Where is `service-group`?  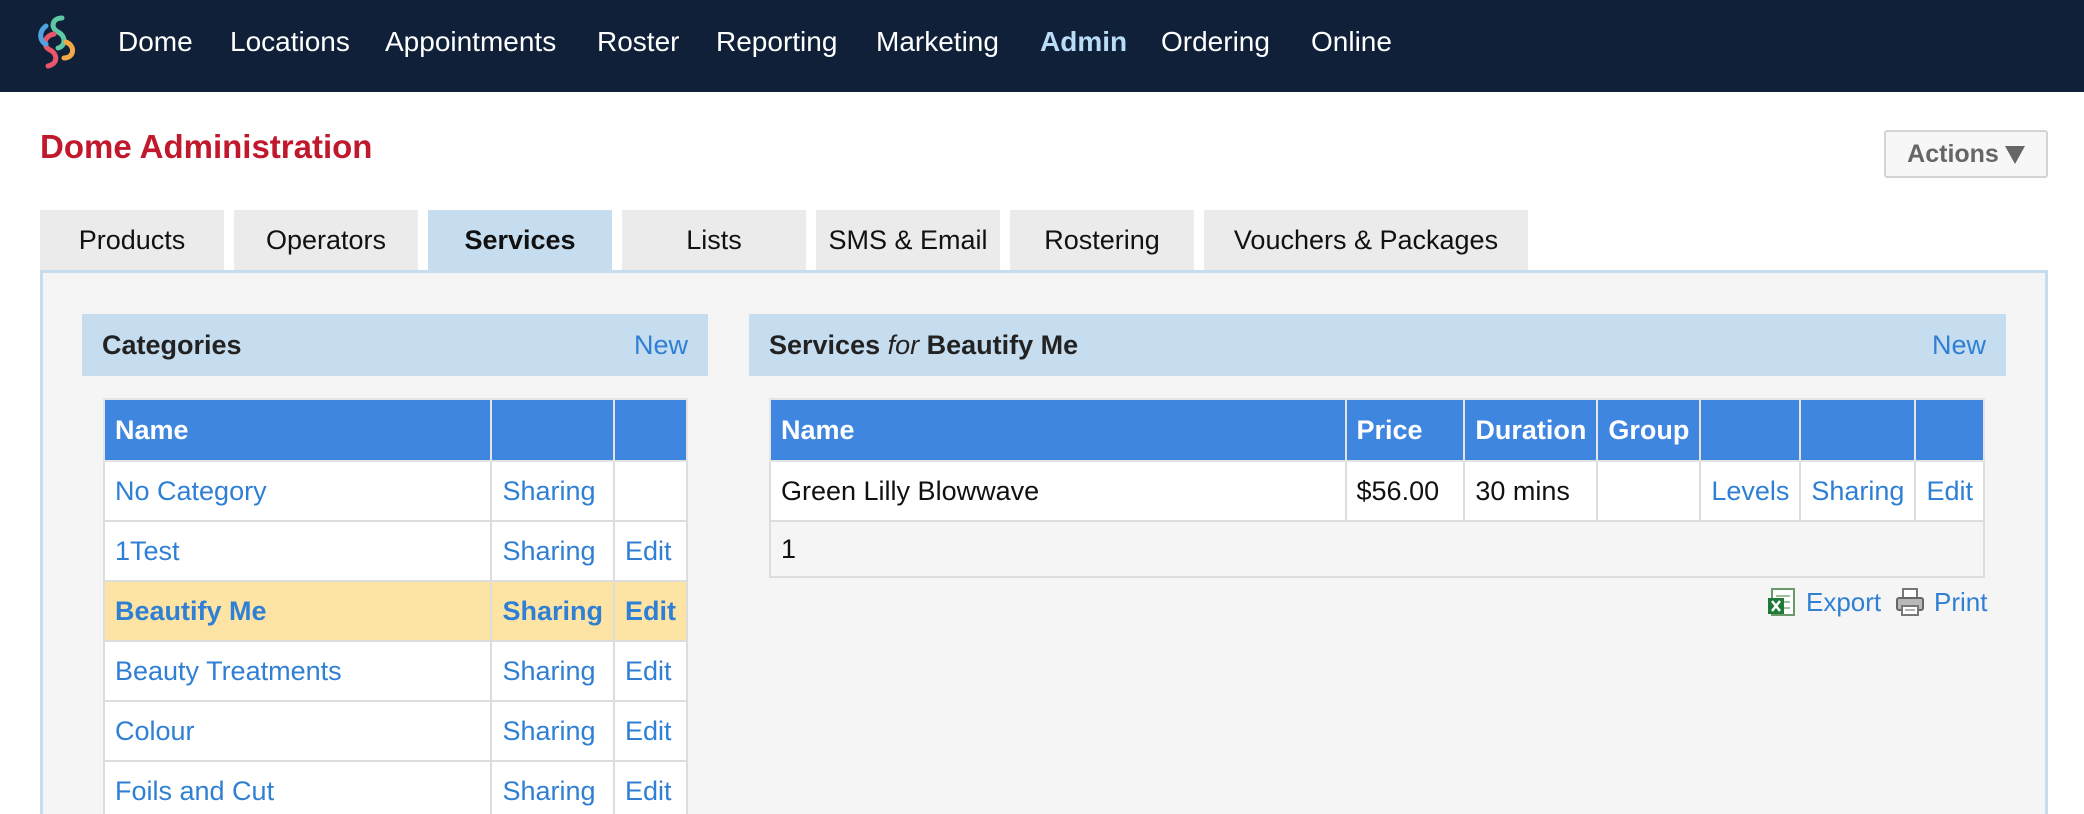
service-group is located at coordinates (1649, 491).